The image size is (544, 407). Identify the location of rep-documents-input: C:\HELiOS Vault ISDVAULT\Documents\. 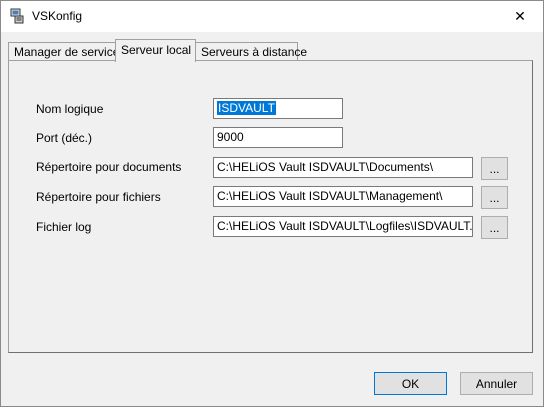
(343, 167).